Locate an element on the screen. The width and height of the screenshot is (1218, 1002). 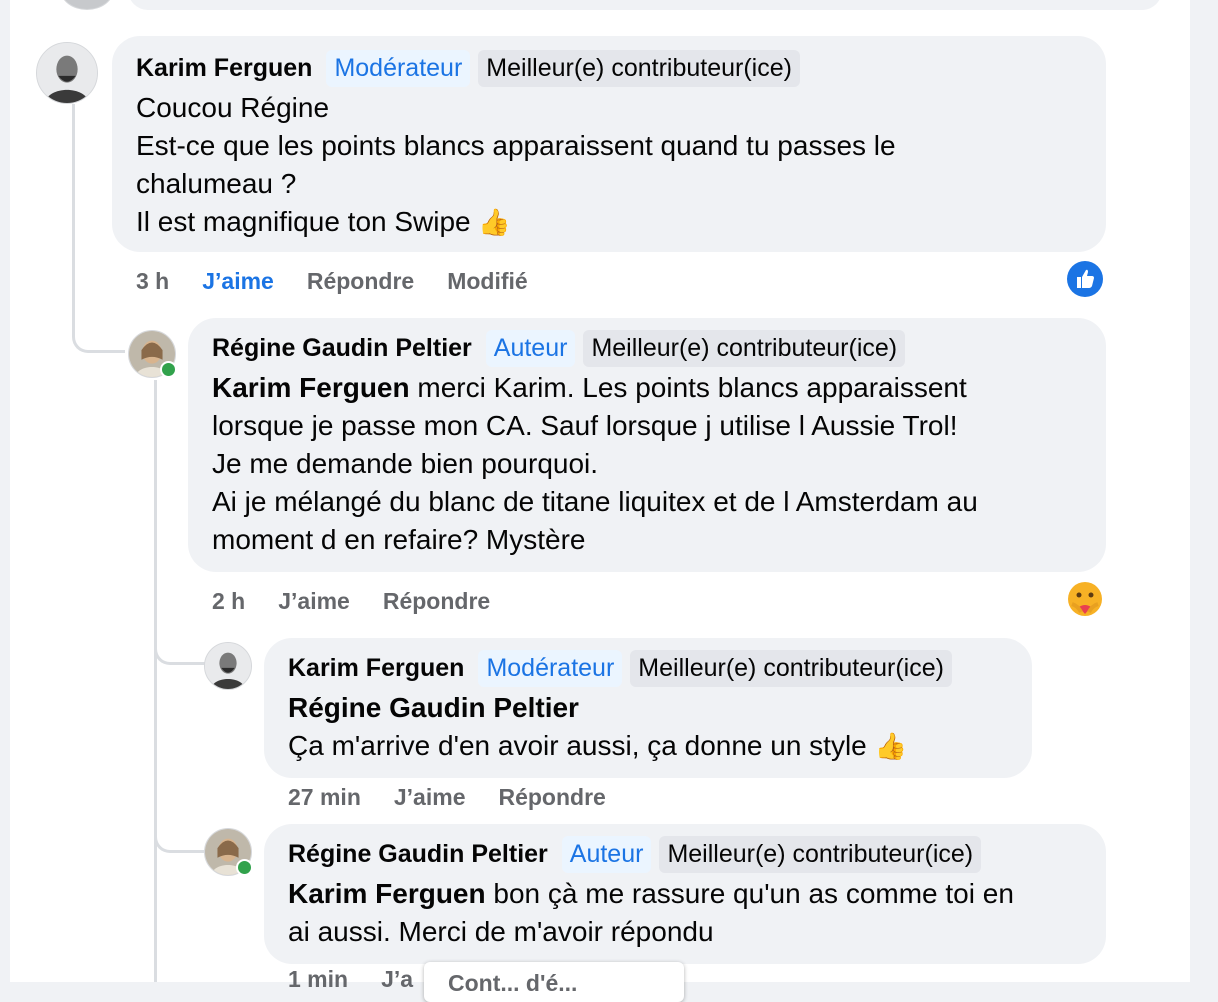
comment-line: moment d en refaire? Mystère is located at coordinates (399, 539).